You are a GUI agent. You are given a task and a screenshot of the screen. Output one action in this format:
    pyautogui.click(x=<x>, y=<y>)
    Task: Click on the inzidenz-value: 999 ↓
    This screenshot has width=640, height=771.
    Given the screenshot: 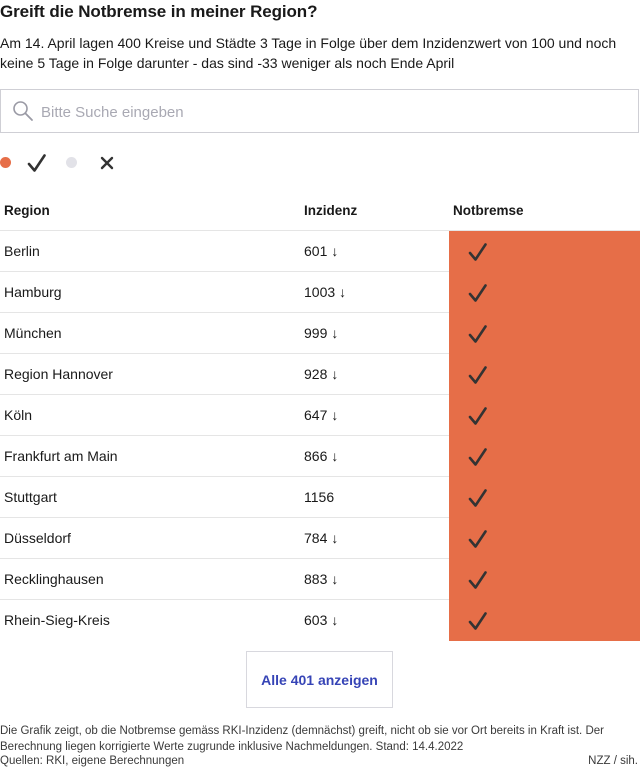 What is the action you would take?
    pyautogui.click(x=321, y=333)
    